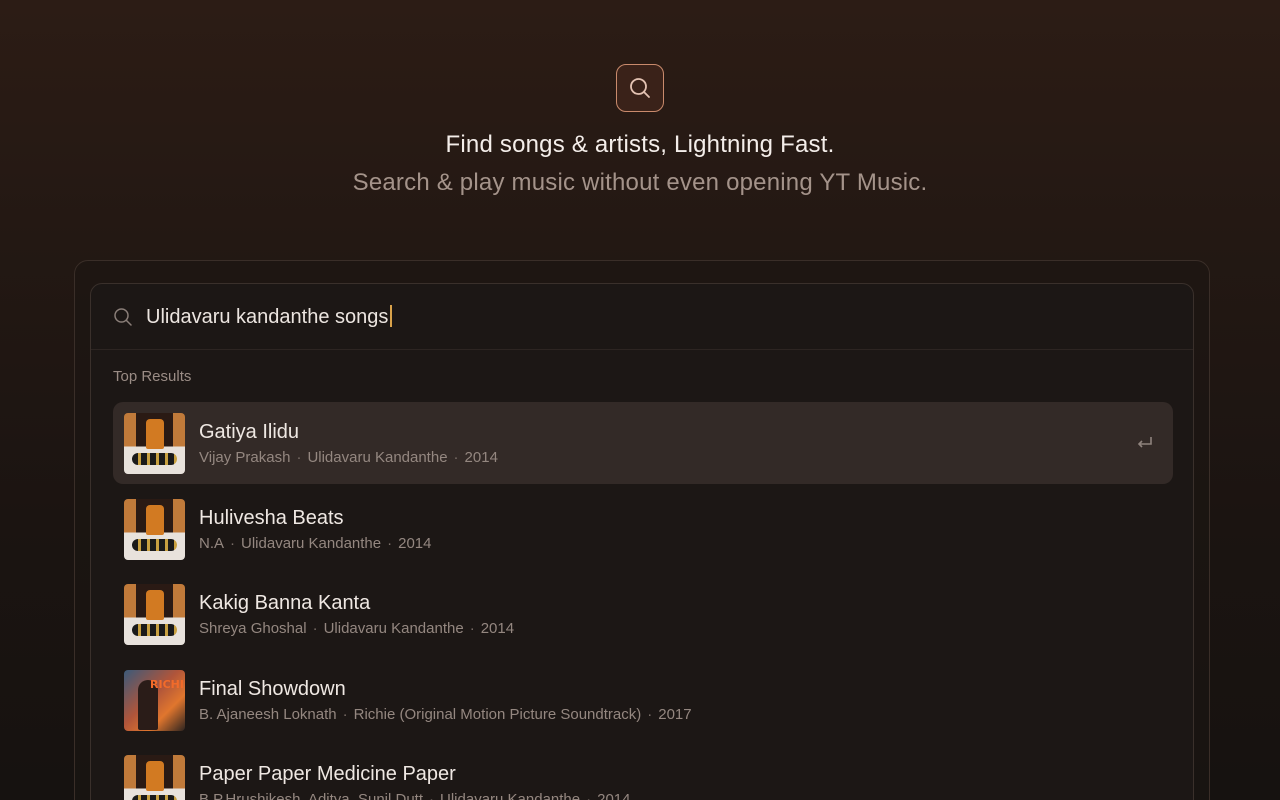  What do you see at coordinates (675, 714) in the screenshot?
I see `track-year: 2017` at bounding box center [675, 714].